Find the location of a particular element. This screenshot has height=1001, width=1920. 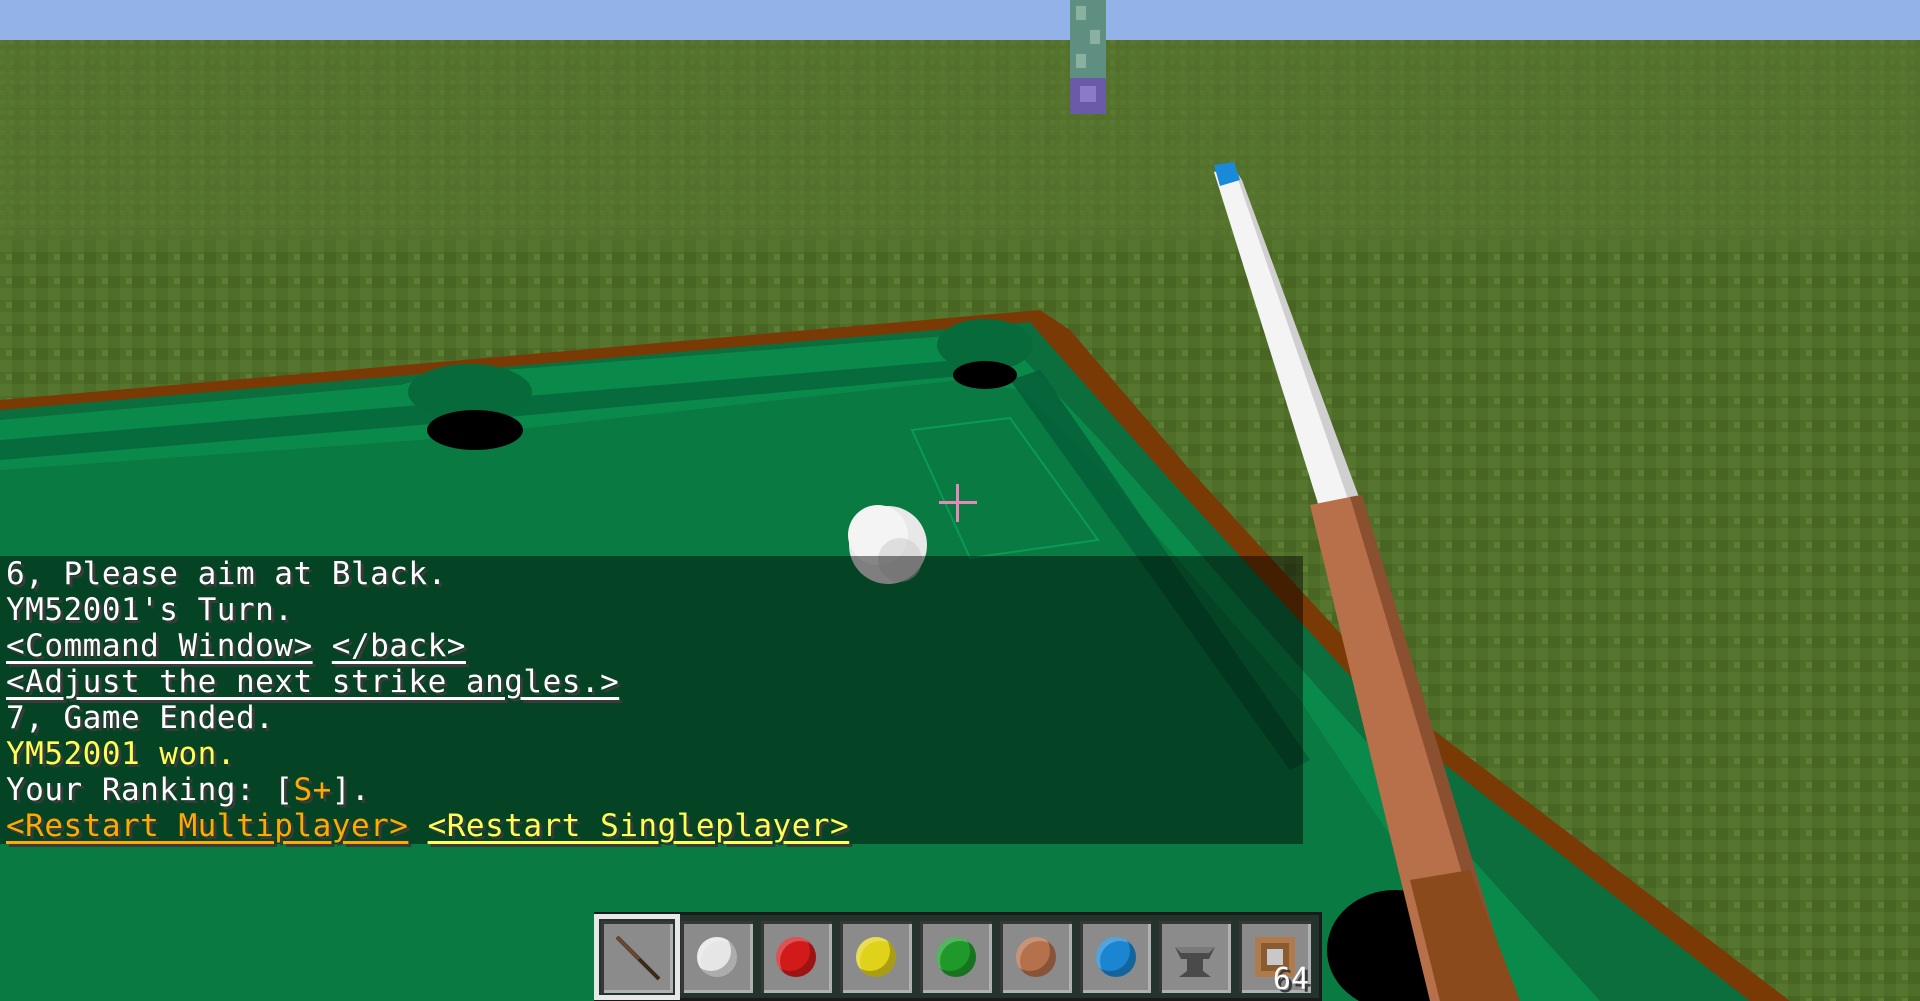

chat-text: 7, Game Ended. is located at coordinates (140, 718).